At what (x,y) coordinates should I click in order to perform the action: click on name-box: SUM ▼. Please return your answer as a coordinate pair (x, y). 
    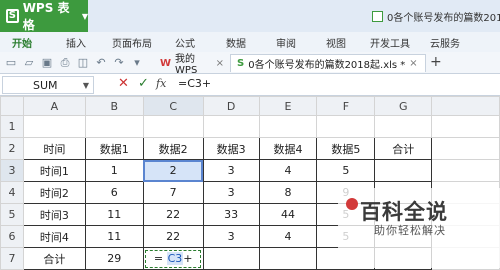
    Looking at the image, I should click on (48, 85).